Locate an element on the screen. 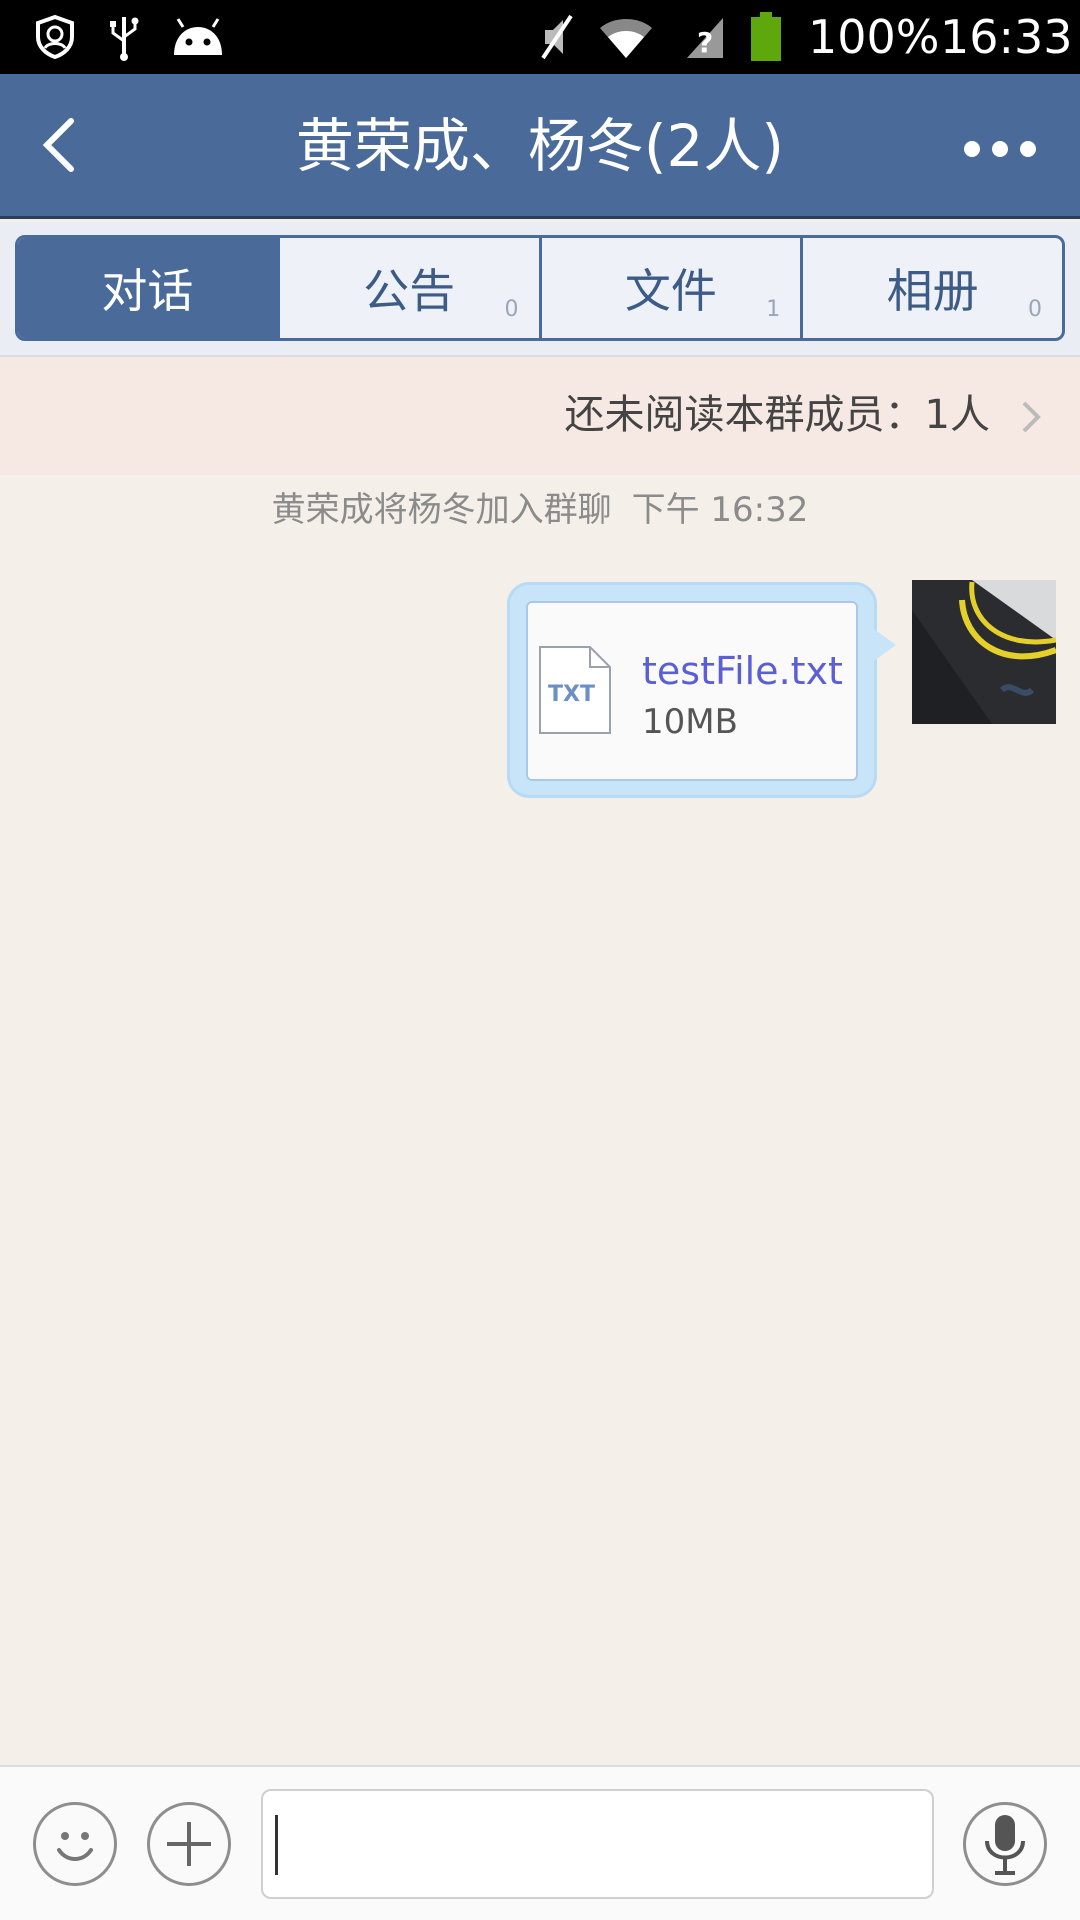 This screenshot has width=1080, height=1920. back-arrow-icon is located at coordinates (58, 145).